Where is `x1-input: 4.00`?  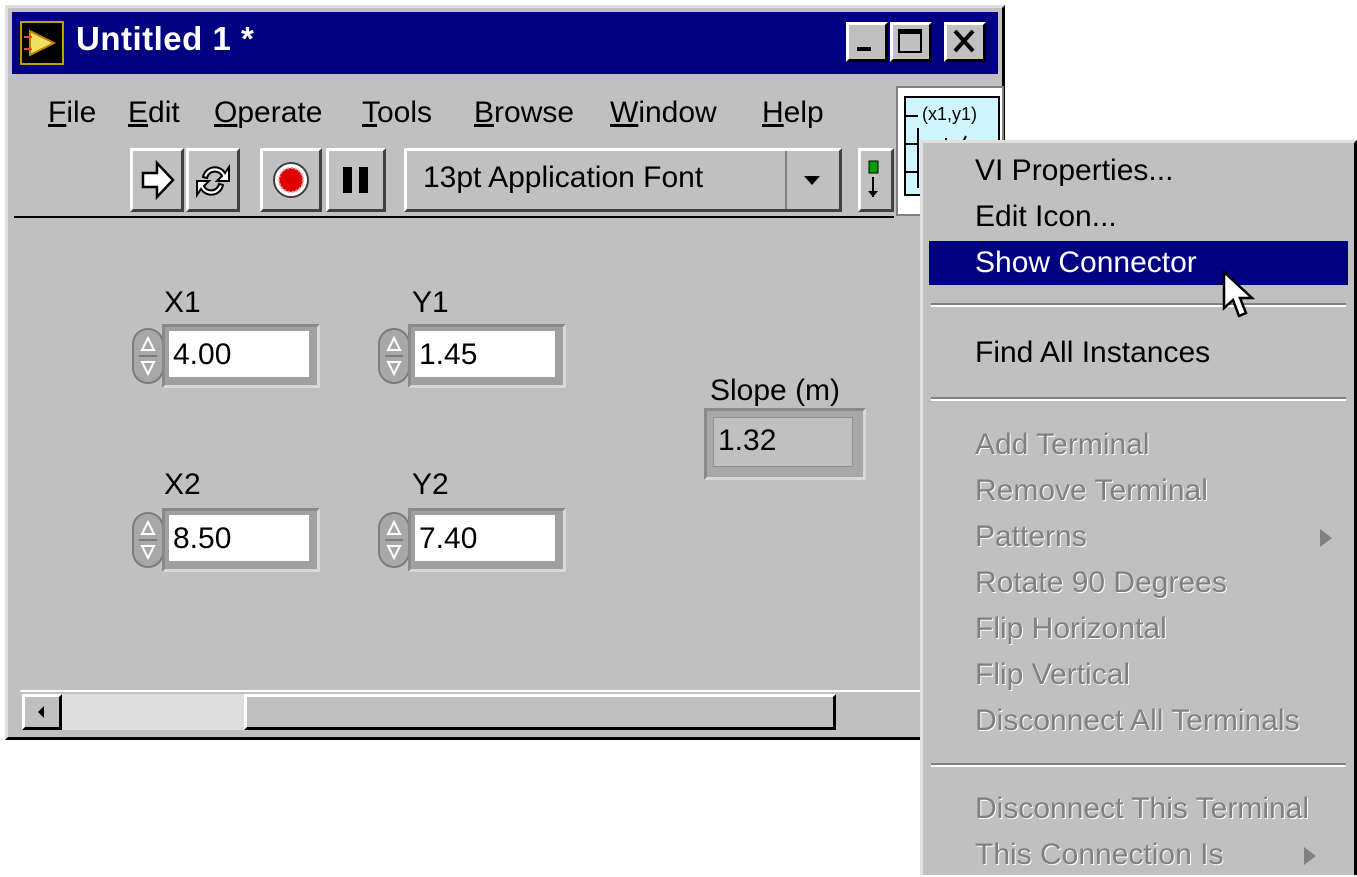 x1-input: 4.00 is located at coordinates (239, 354).